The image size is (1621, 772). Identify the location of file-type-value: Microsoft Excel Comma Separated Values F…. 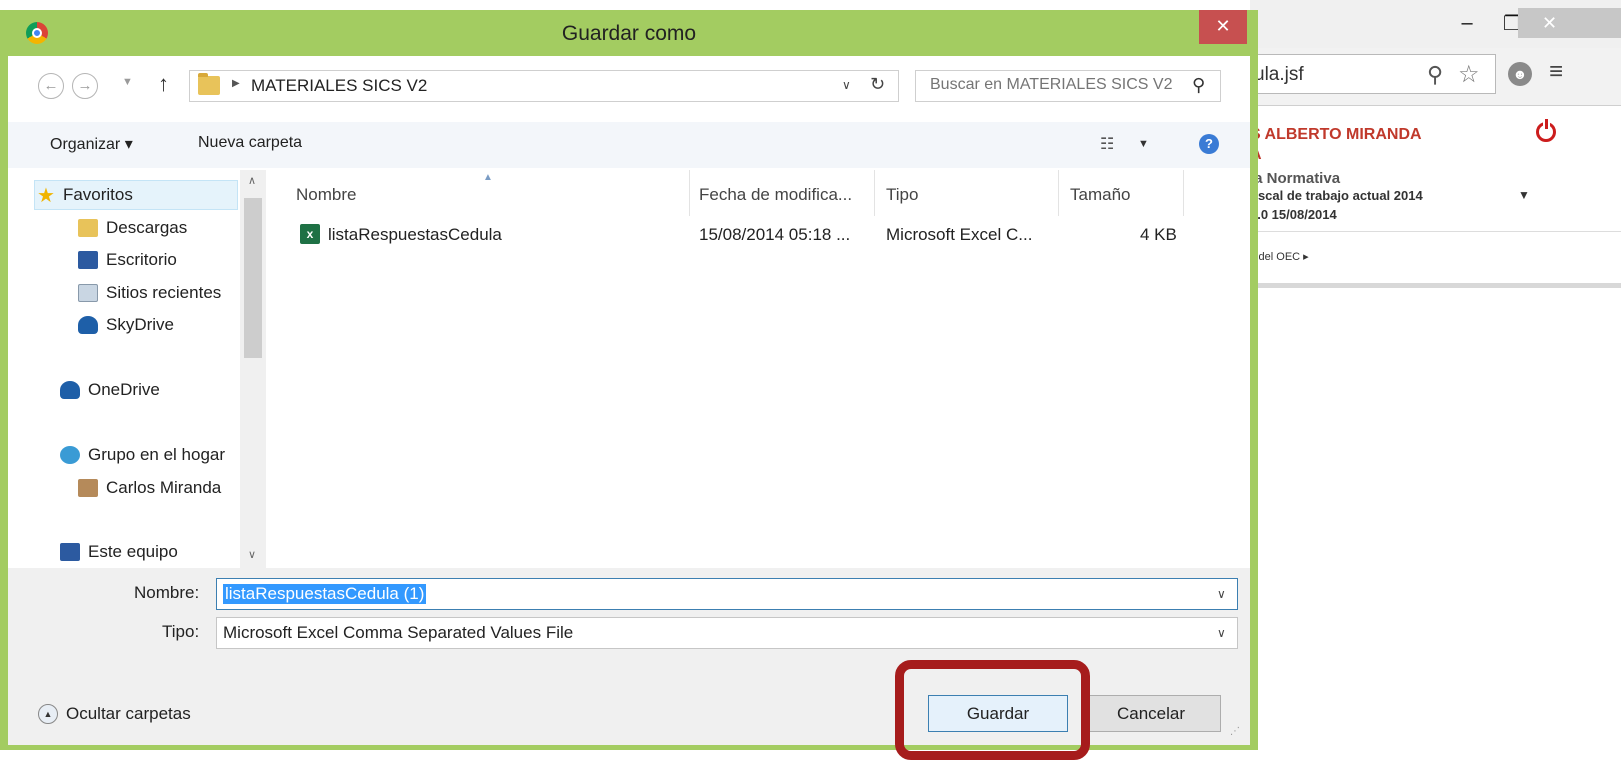
(398, 632).